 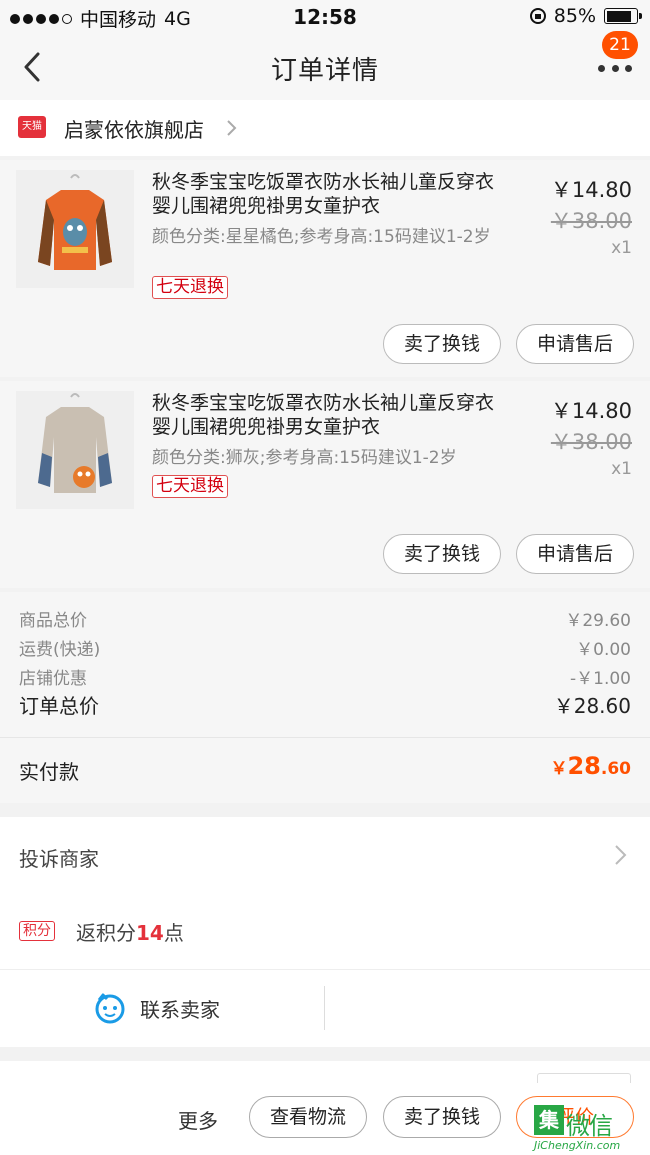 What do you see at coordinates (577, 1145) in the screenshot?
I see `watermark-url: JiChengXin.com` at bounding box center [577, 1145].